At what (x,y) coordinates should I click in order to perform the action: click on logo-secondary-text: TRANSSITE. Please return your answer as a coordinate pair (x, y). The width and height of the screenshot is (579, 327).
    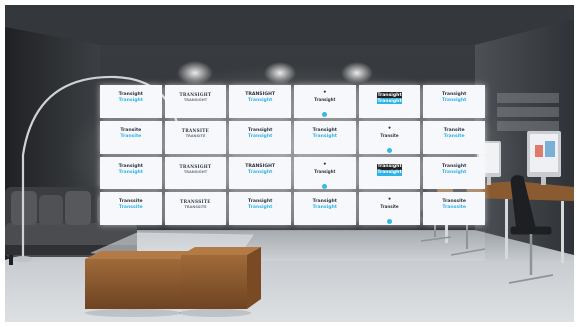
    Looking at the image, I should click on (195, 207).